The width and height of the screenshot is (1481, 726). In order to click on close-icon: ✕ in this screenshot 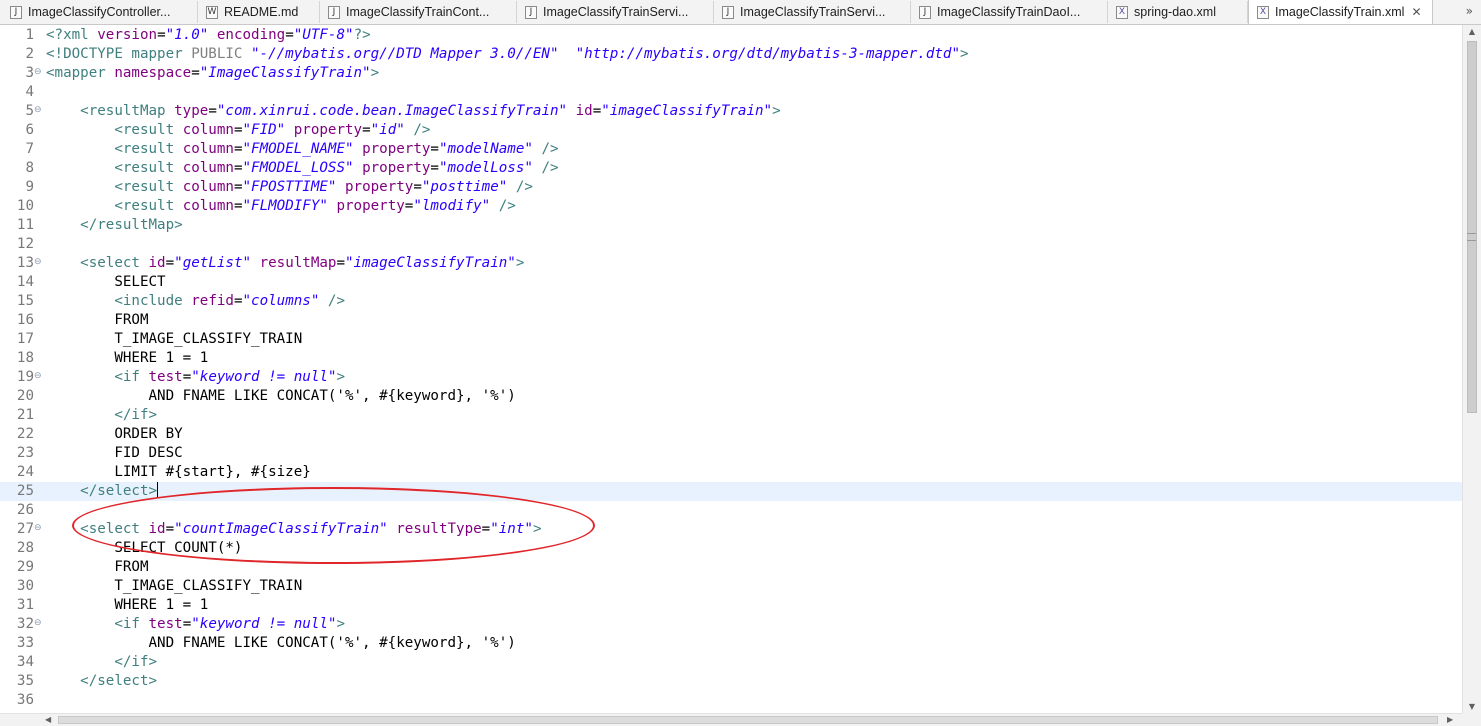, I will do `click(1416, 12)`.